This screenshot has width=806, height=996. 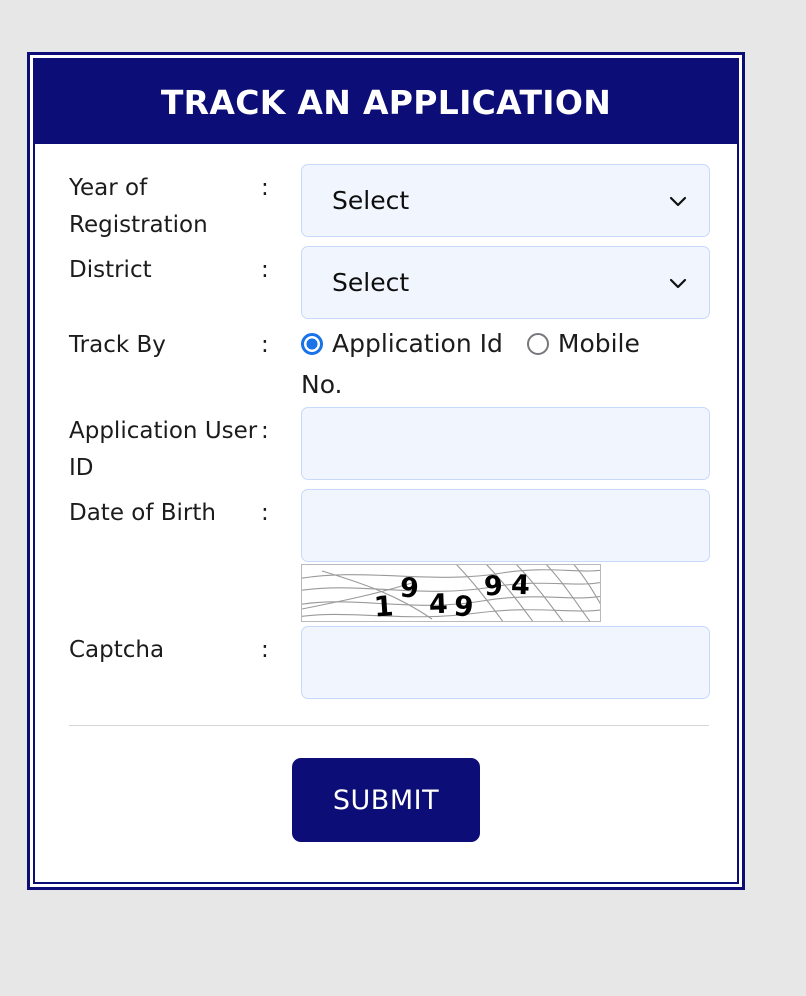 I want to click on captcha-char: 1, so click(x=383, y=605).